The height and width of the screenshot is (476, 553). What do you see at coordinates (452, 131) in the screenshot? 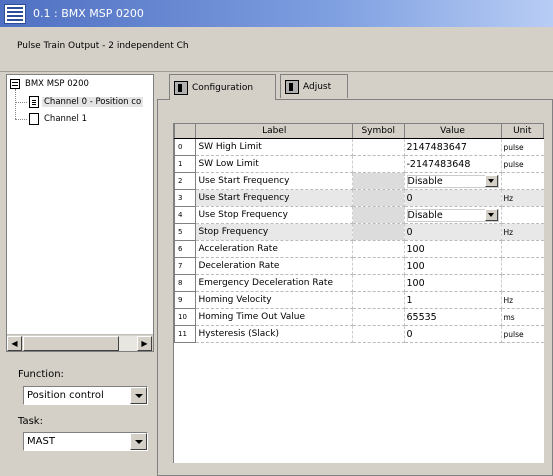
I see `column-header-value: Value` at bounding box center [452, 131].